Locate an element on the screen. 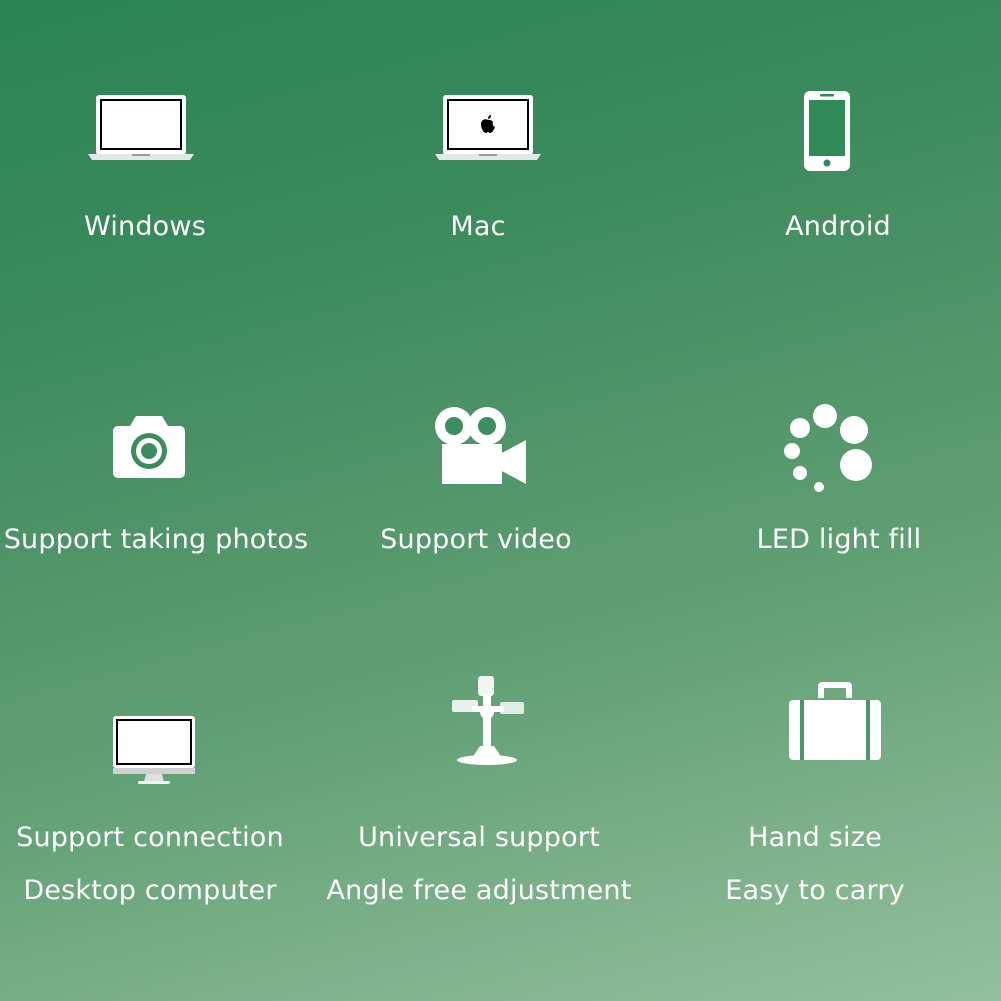  feature-label-carry: Easy to carry is located at coordinates (815, 890).